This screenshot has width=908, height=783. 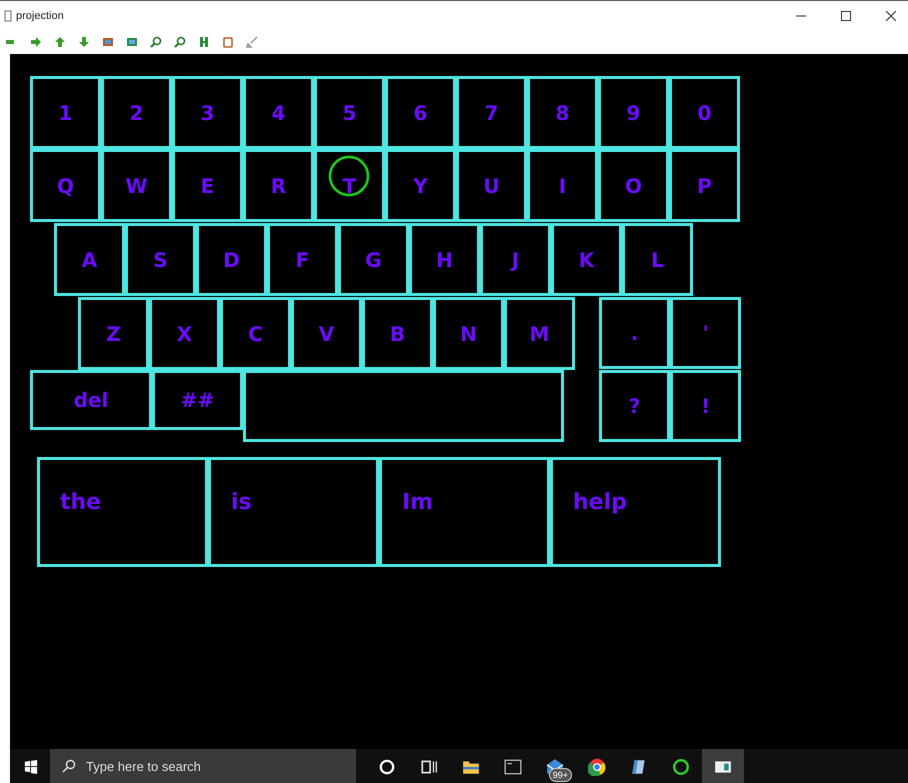 I want to click on task-view-icon, so click(x=429, y=767).